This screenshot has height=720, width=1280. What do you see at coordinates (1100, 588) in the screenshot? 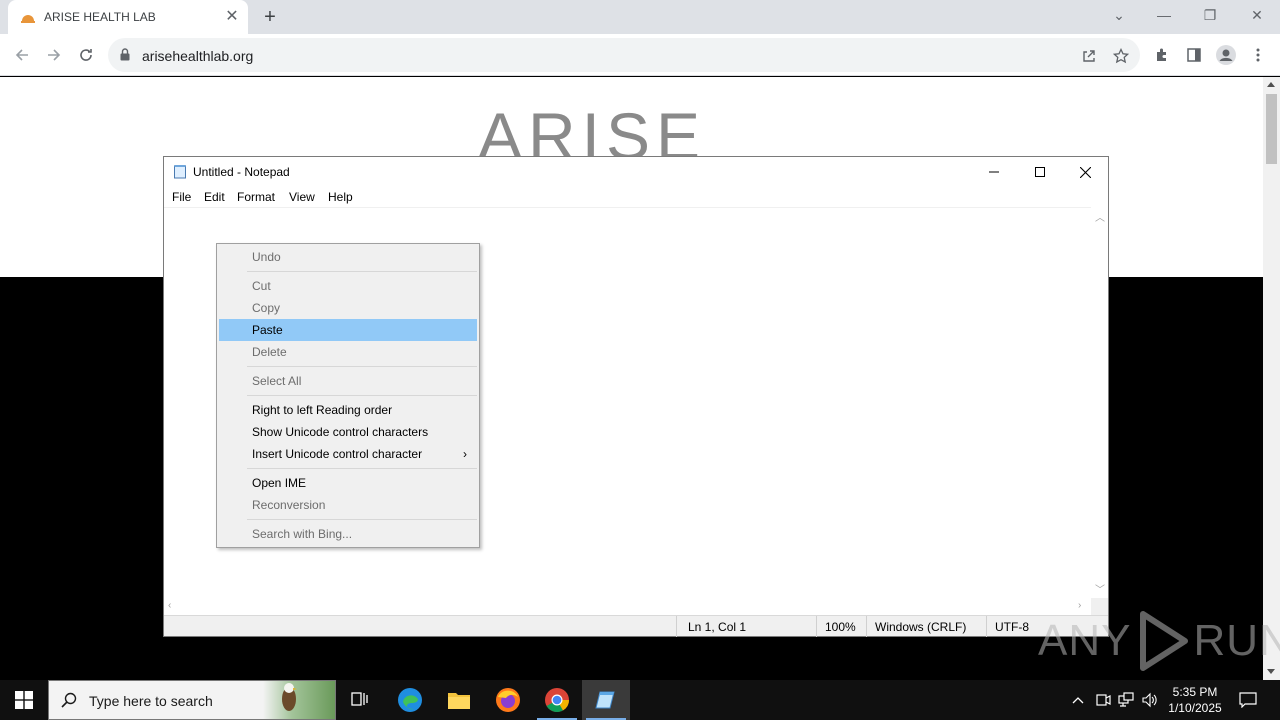
I see `scroll-down-icon: ﹀` at bounding box center [1100, 588].